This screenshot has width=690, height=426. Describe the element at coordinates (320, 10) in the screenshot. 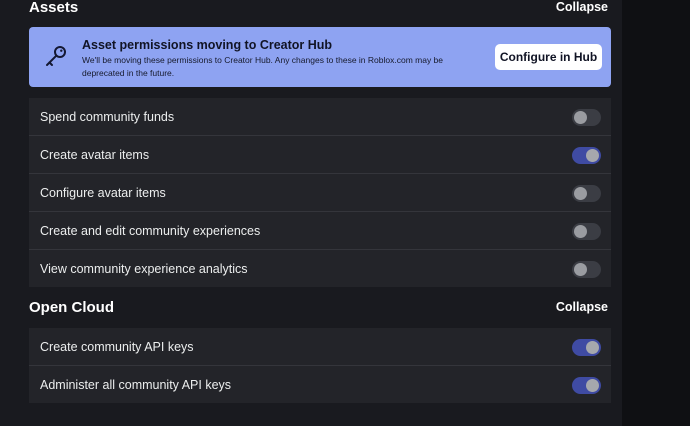

I see `assets-section-header: Assets Collapse` at that location.